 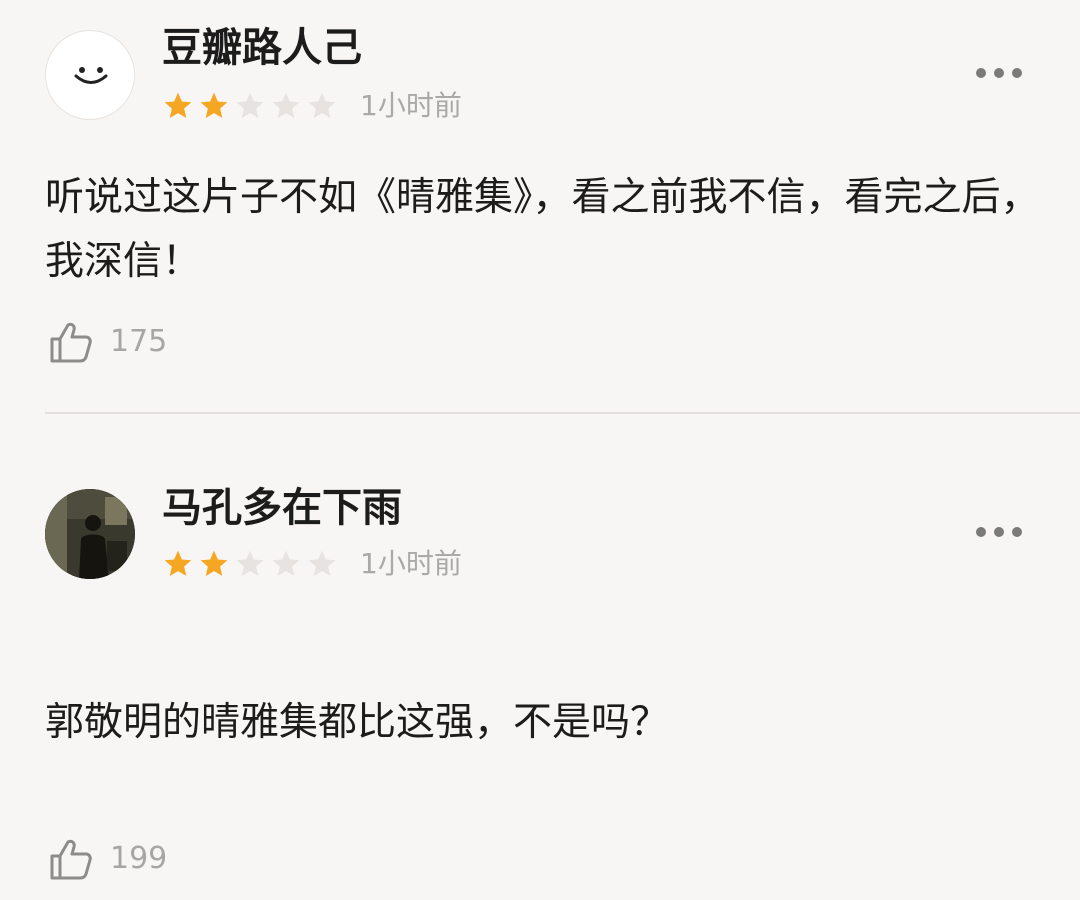 What do you see at coordinates (107, 342) in the screenshot?
I see `like-button: 175` at bounding box center [107, 342].